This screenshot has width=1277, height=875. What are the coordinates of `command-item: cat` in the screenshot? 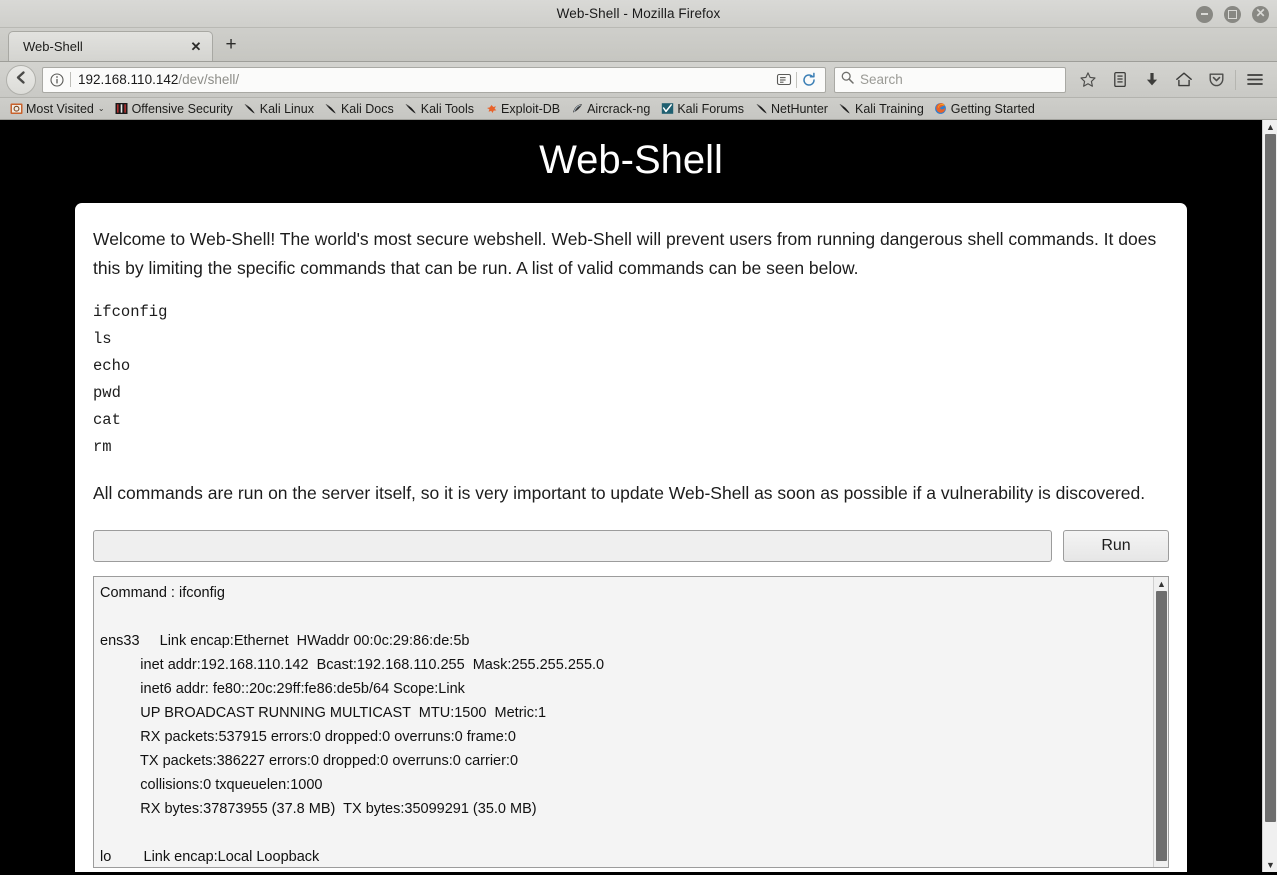 It's located at (107, 420).